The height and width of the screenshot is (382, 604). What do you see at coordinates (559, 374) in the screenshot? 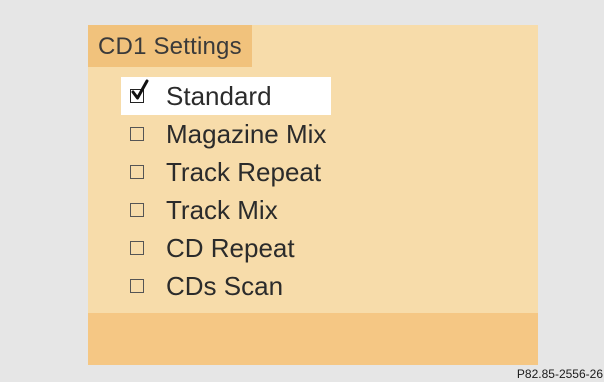
I see `figure-reference-code: P82.85-2556-26` at bounding box center [559, 374].